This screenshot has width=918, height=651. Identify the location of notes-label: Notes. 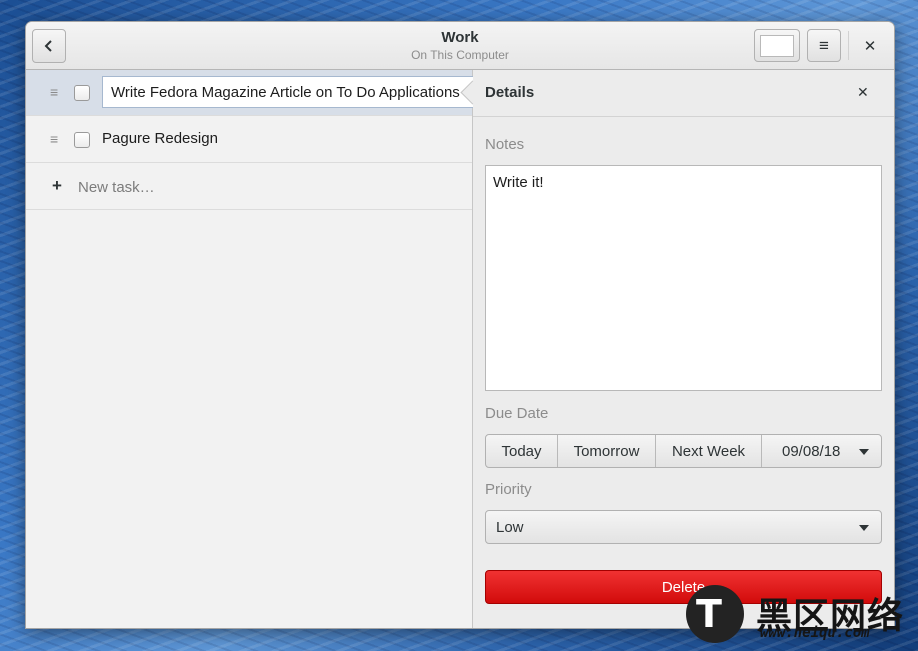
(505, 144).